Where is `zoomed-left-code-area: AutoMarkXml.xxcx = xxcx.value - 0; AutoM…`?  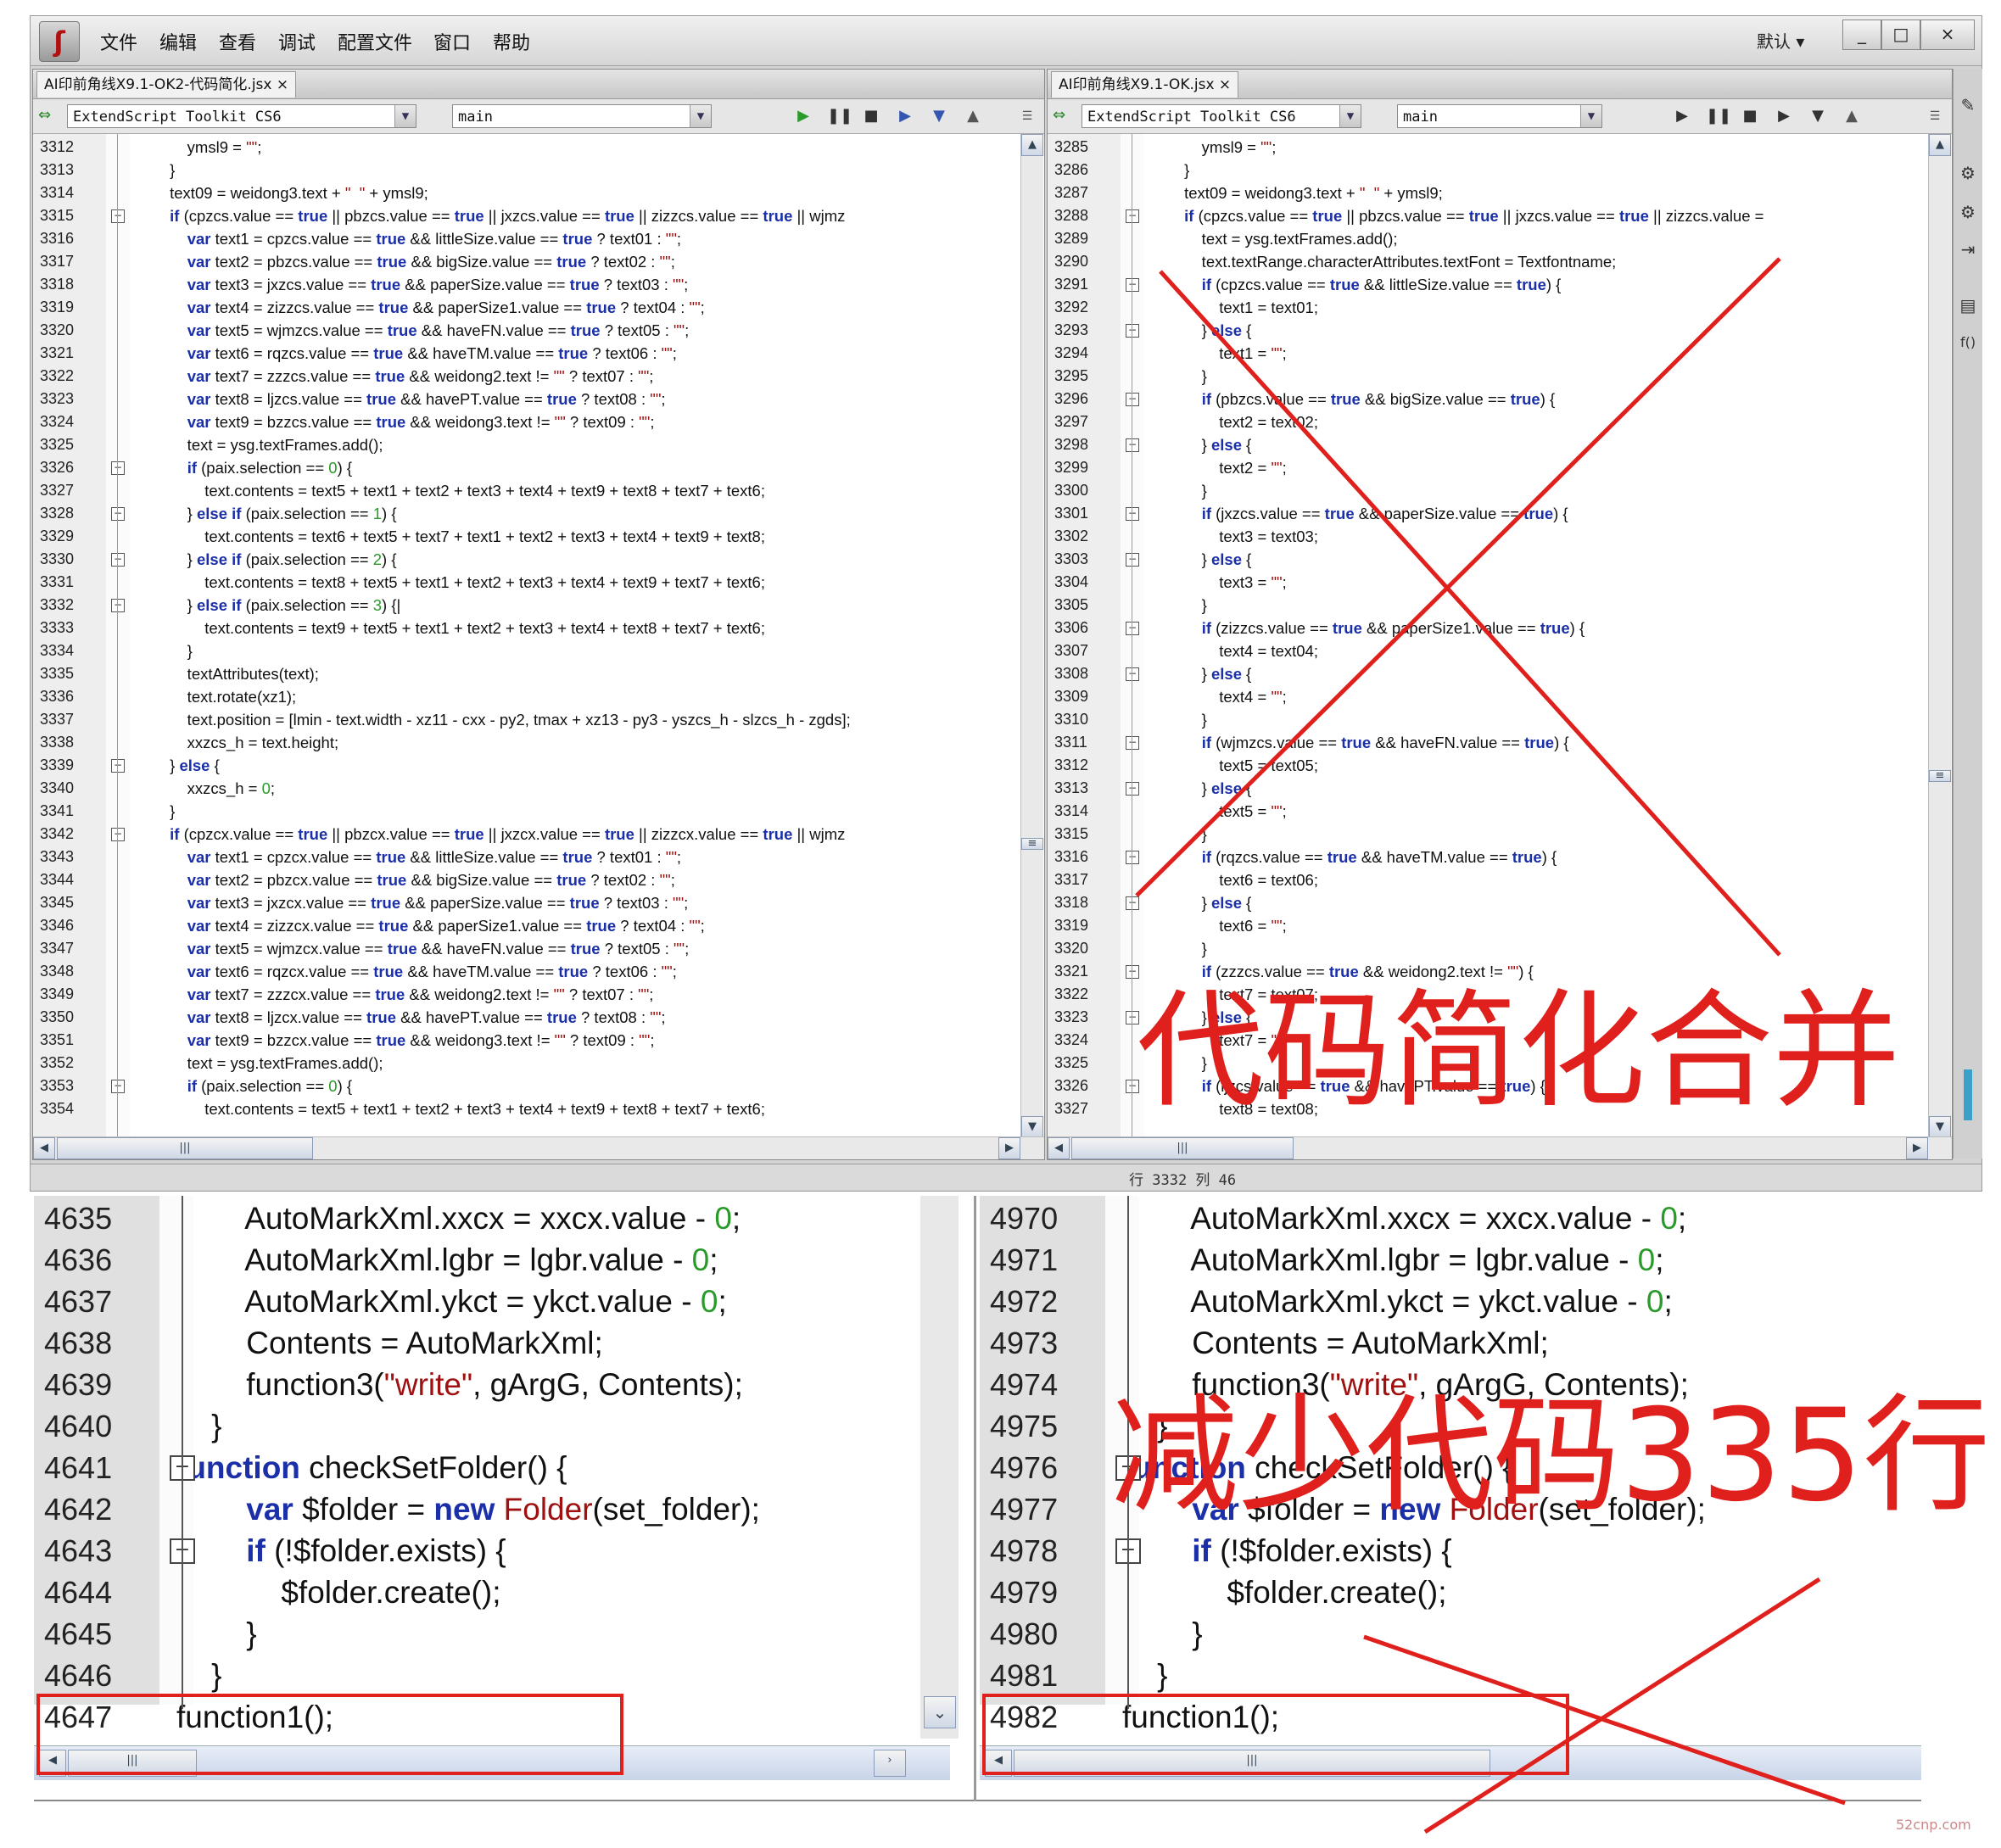 zoomed-left-code-area: AutoMarkXml.xxcx = xxcx.value - 0; AutoM… is located at coordinates (566, 1468).